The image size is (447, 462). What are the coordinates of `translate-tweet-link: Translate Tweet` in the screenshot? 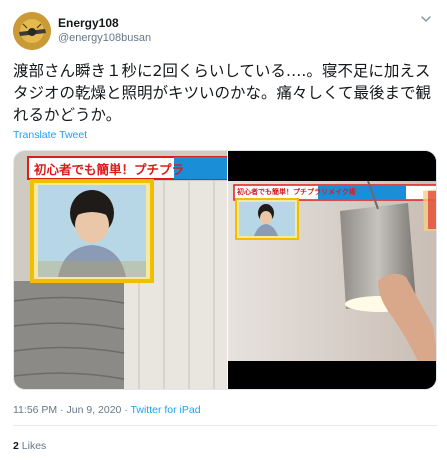 It's located at (50, 135).